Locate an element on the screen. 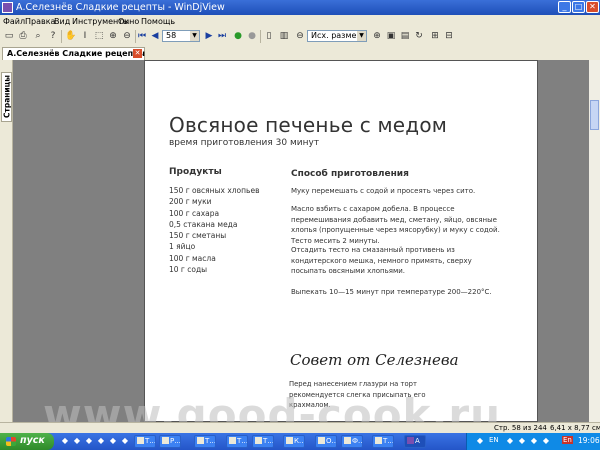 Image resolution: width=600 pixels, height=450 pixels. vertical-scrollbar is located at coordinates (594, 241).